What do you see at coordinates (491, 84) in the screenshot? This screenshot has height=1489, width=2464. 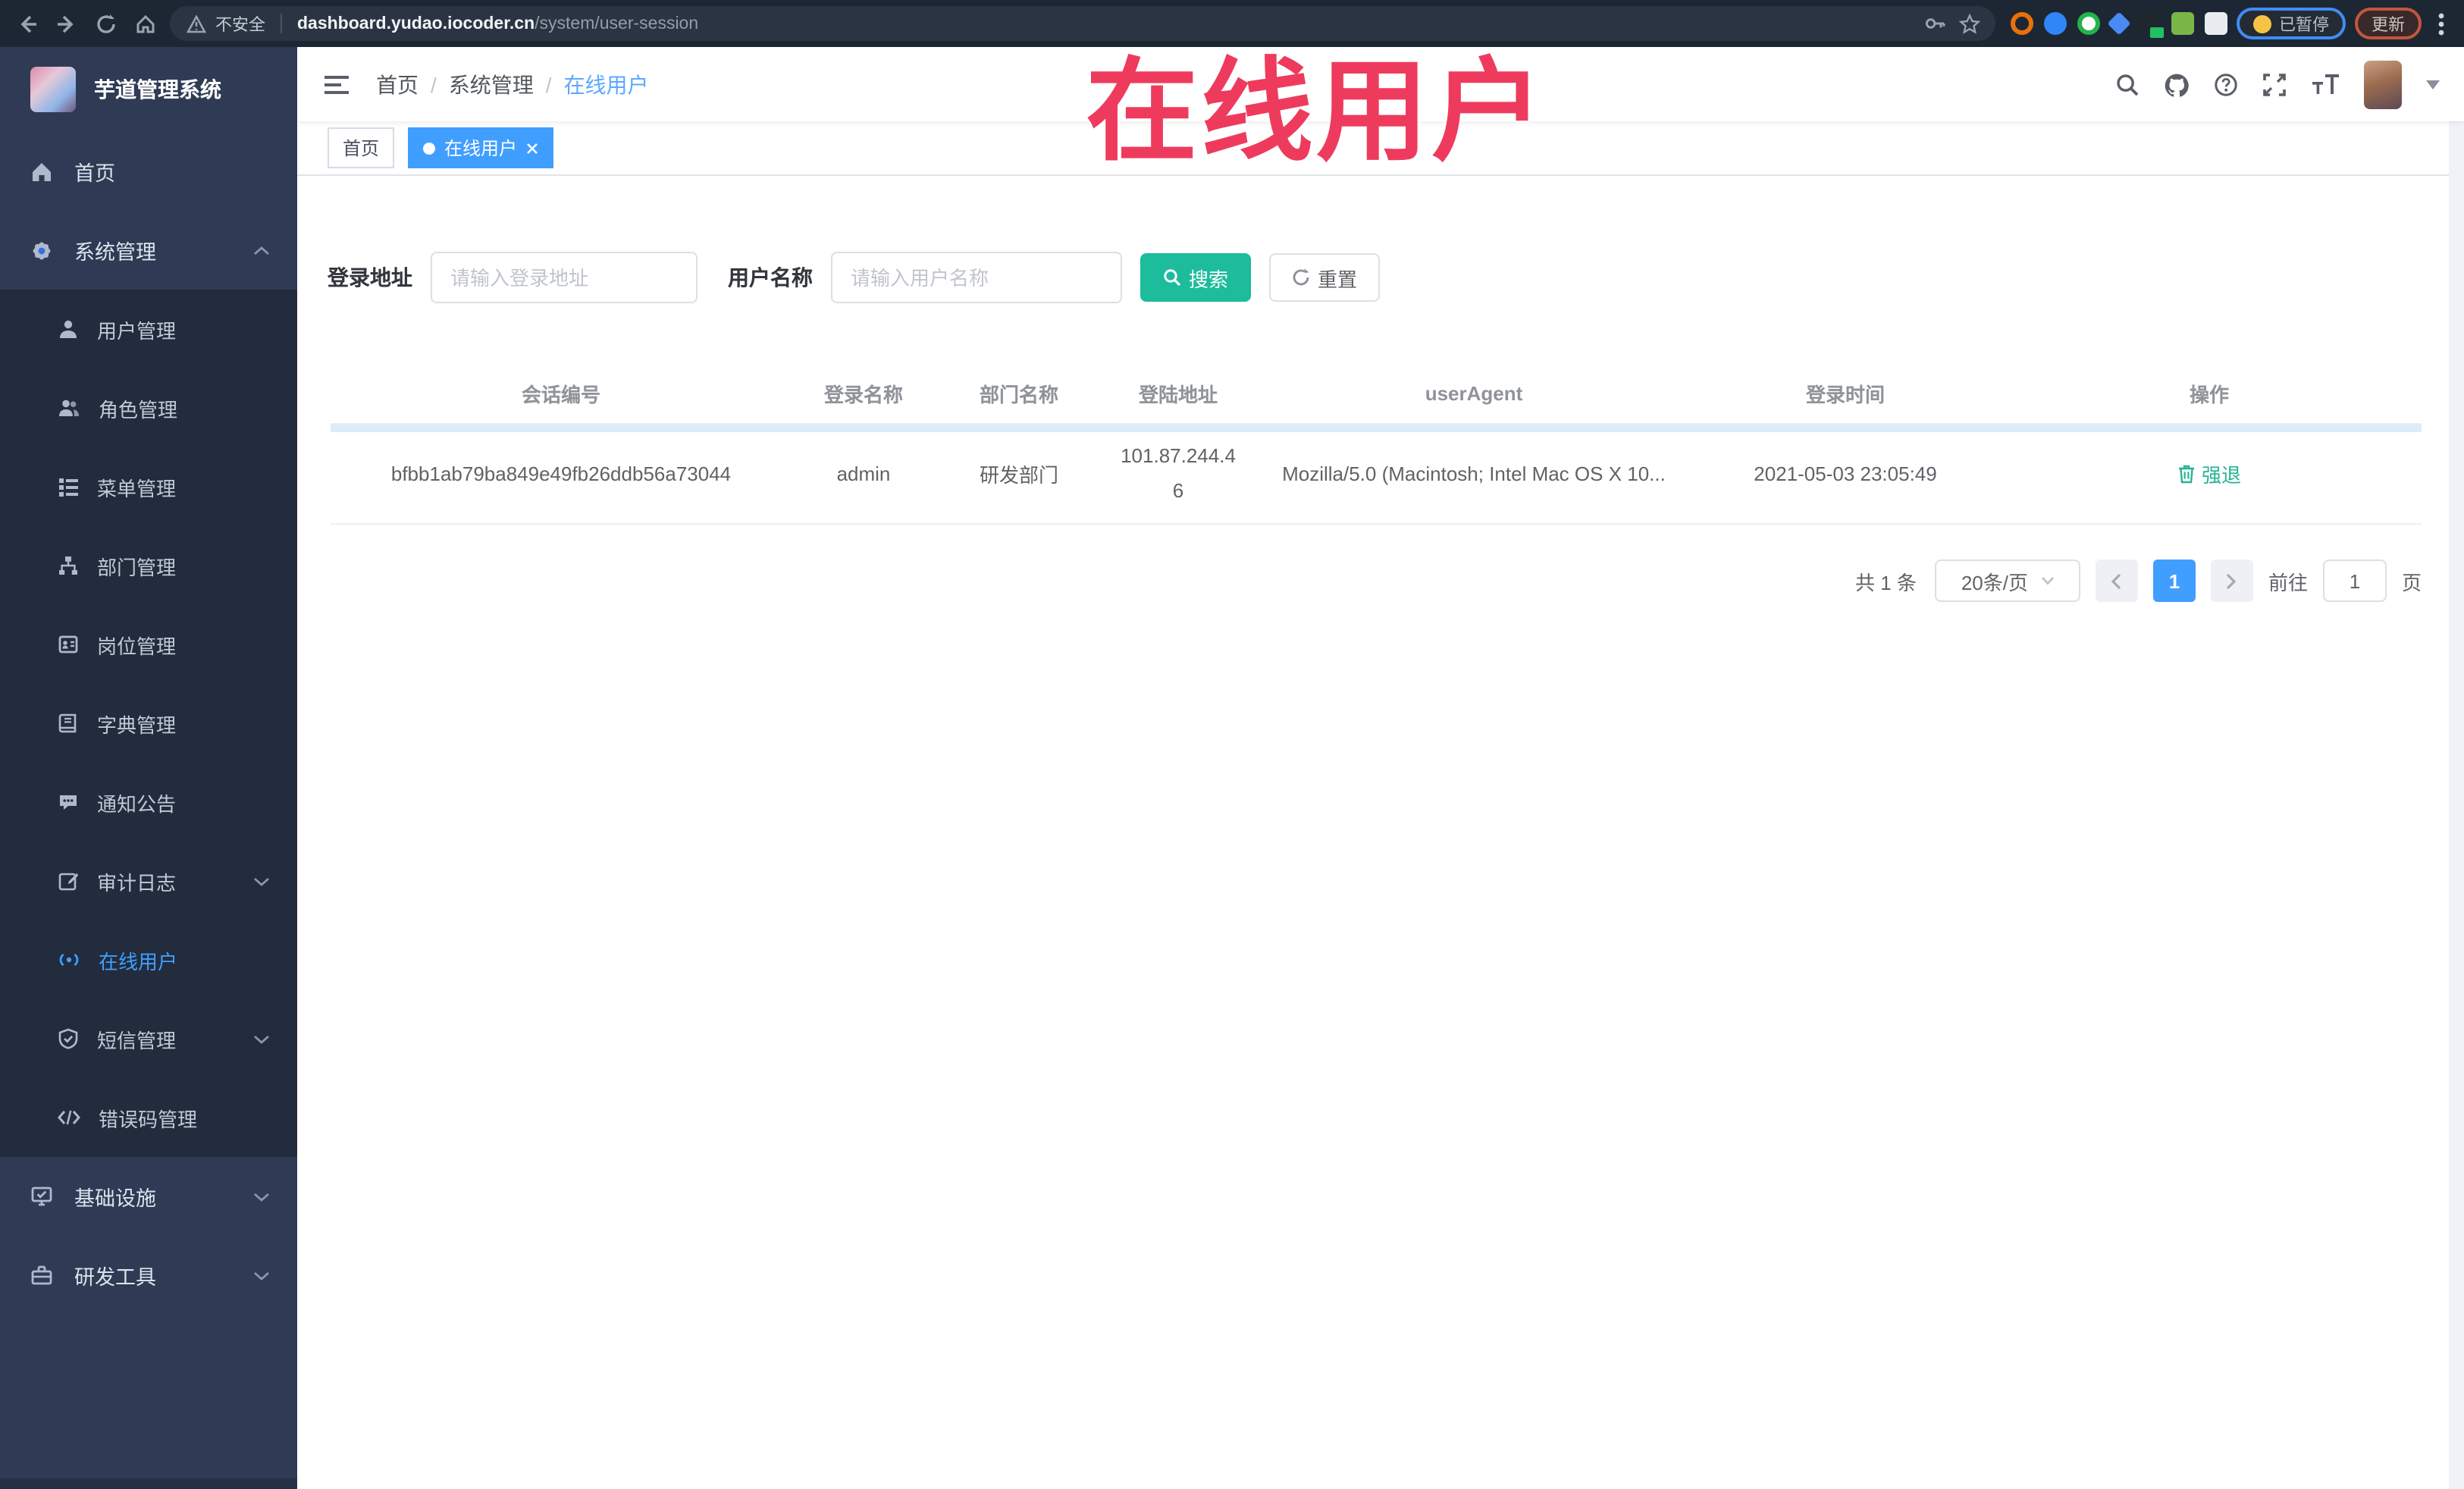 I see `breadcrumb-system-management: 系统管理` at bounding box center [491, 84].